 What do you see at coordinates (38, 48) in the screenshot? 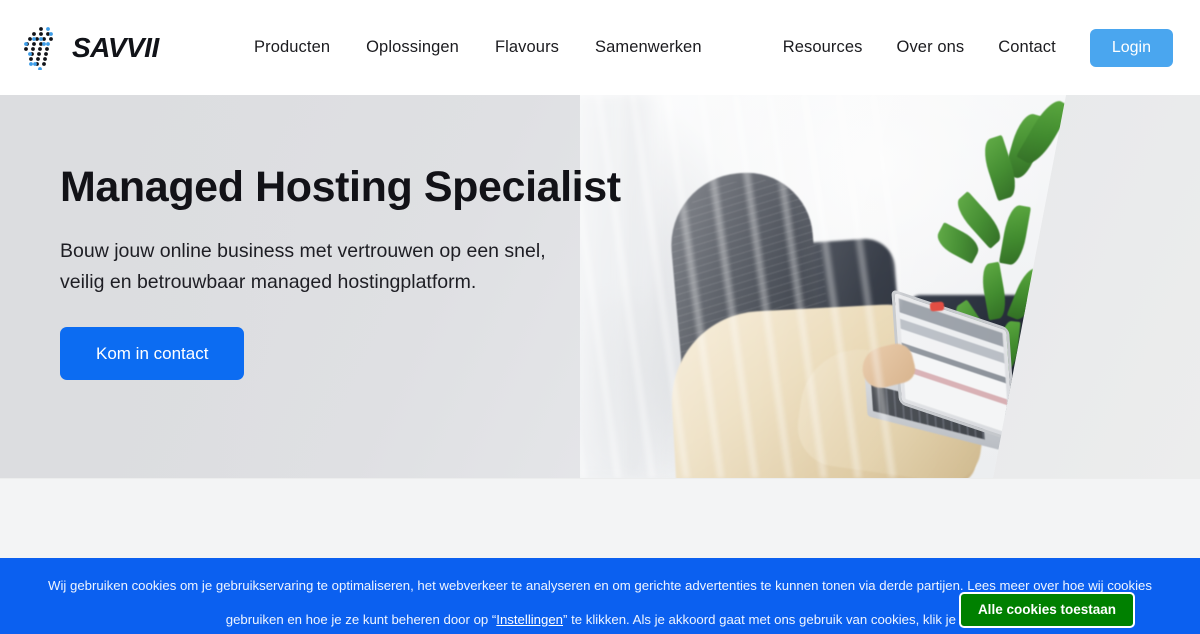
I see `savvii-dot-mark-icon` at bounding box center [38, 48].